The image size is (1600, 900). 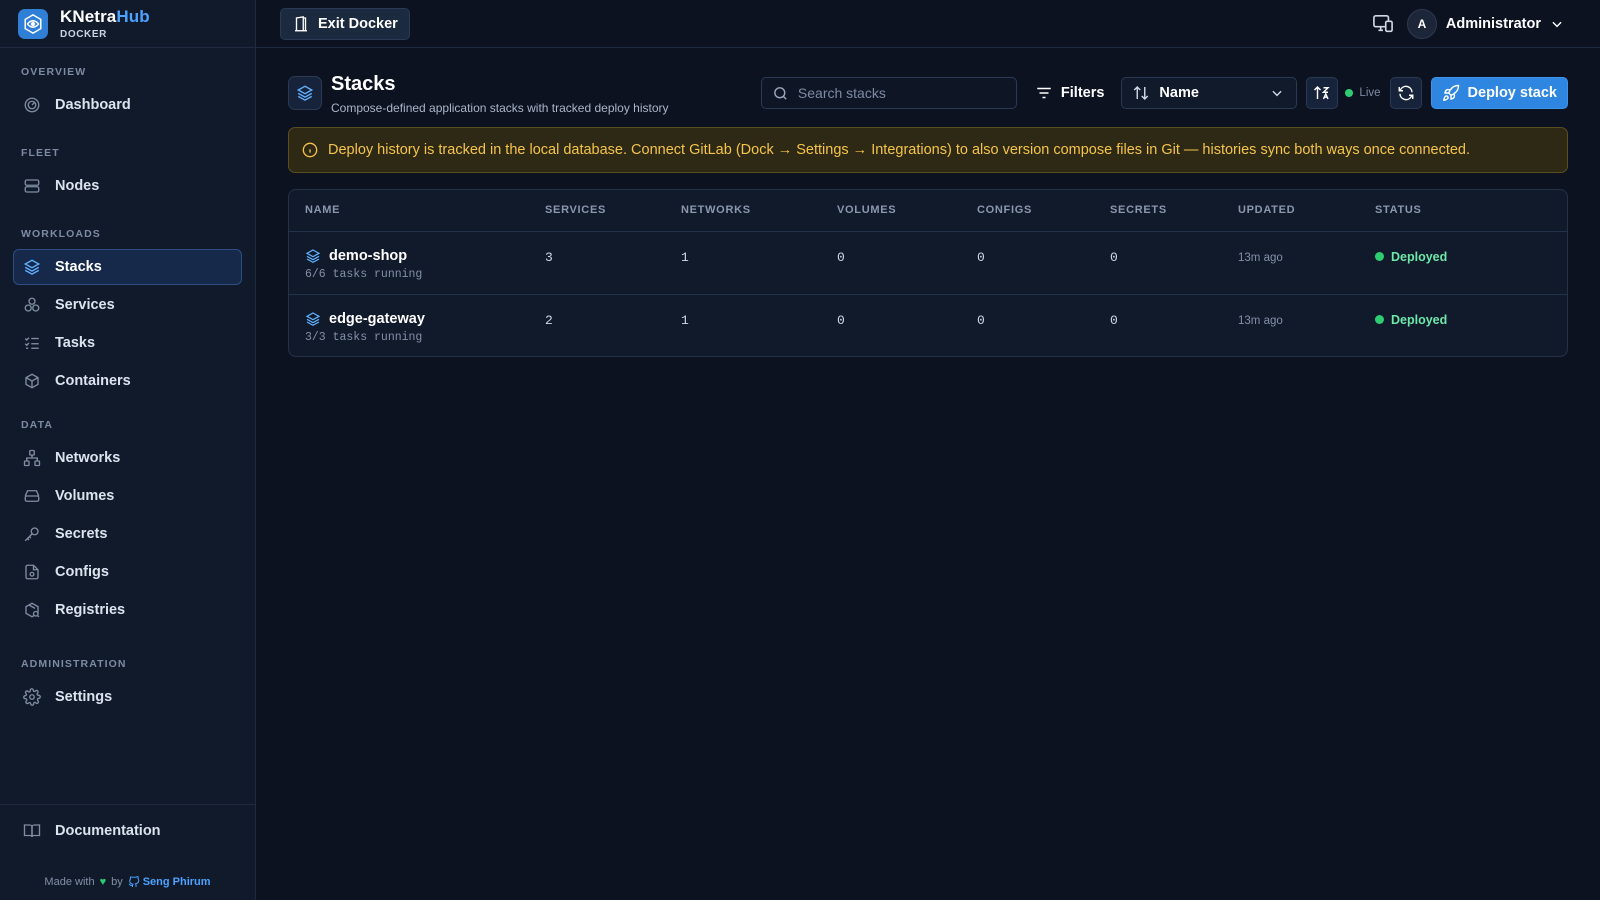 What do you see at coordinates (61, 234) in the screenshot?
I see `nav-heading-workloads: WORKLOADS` at bounding box center [61, 234].